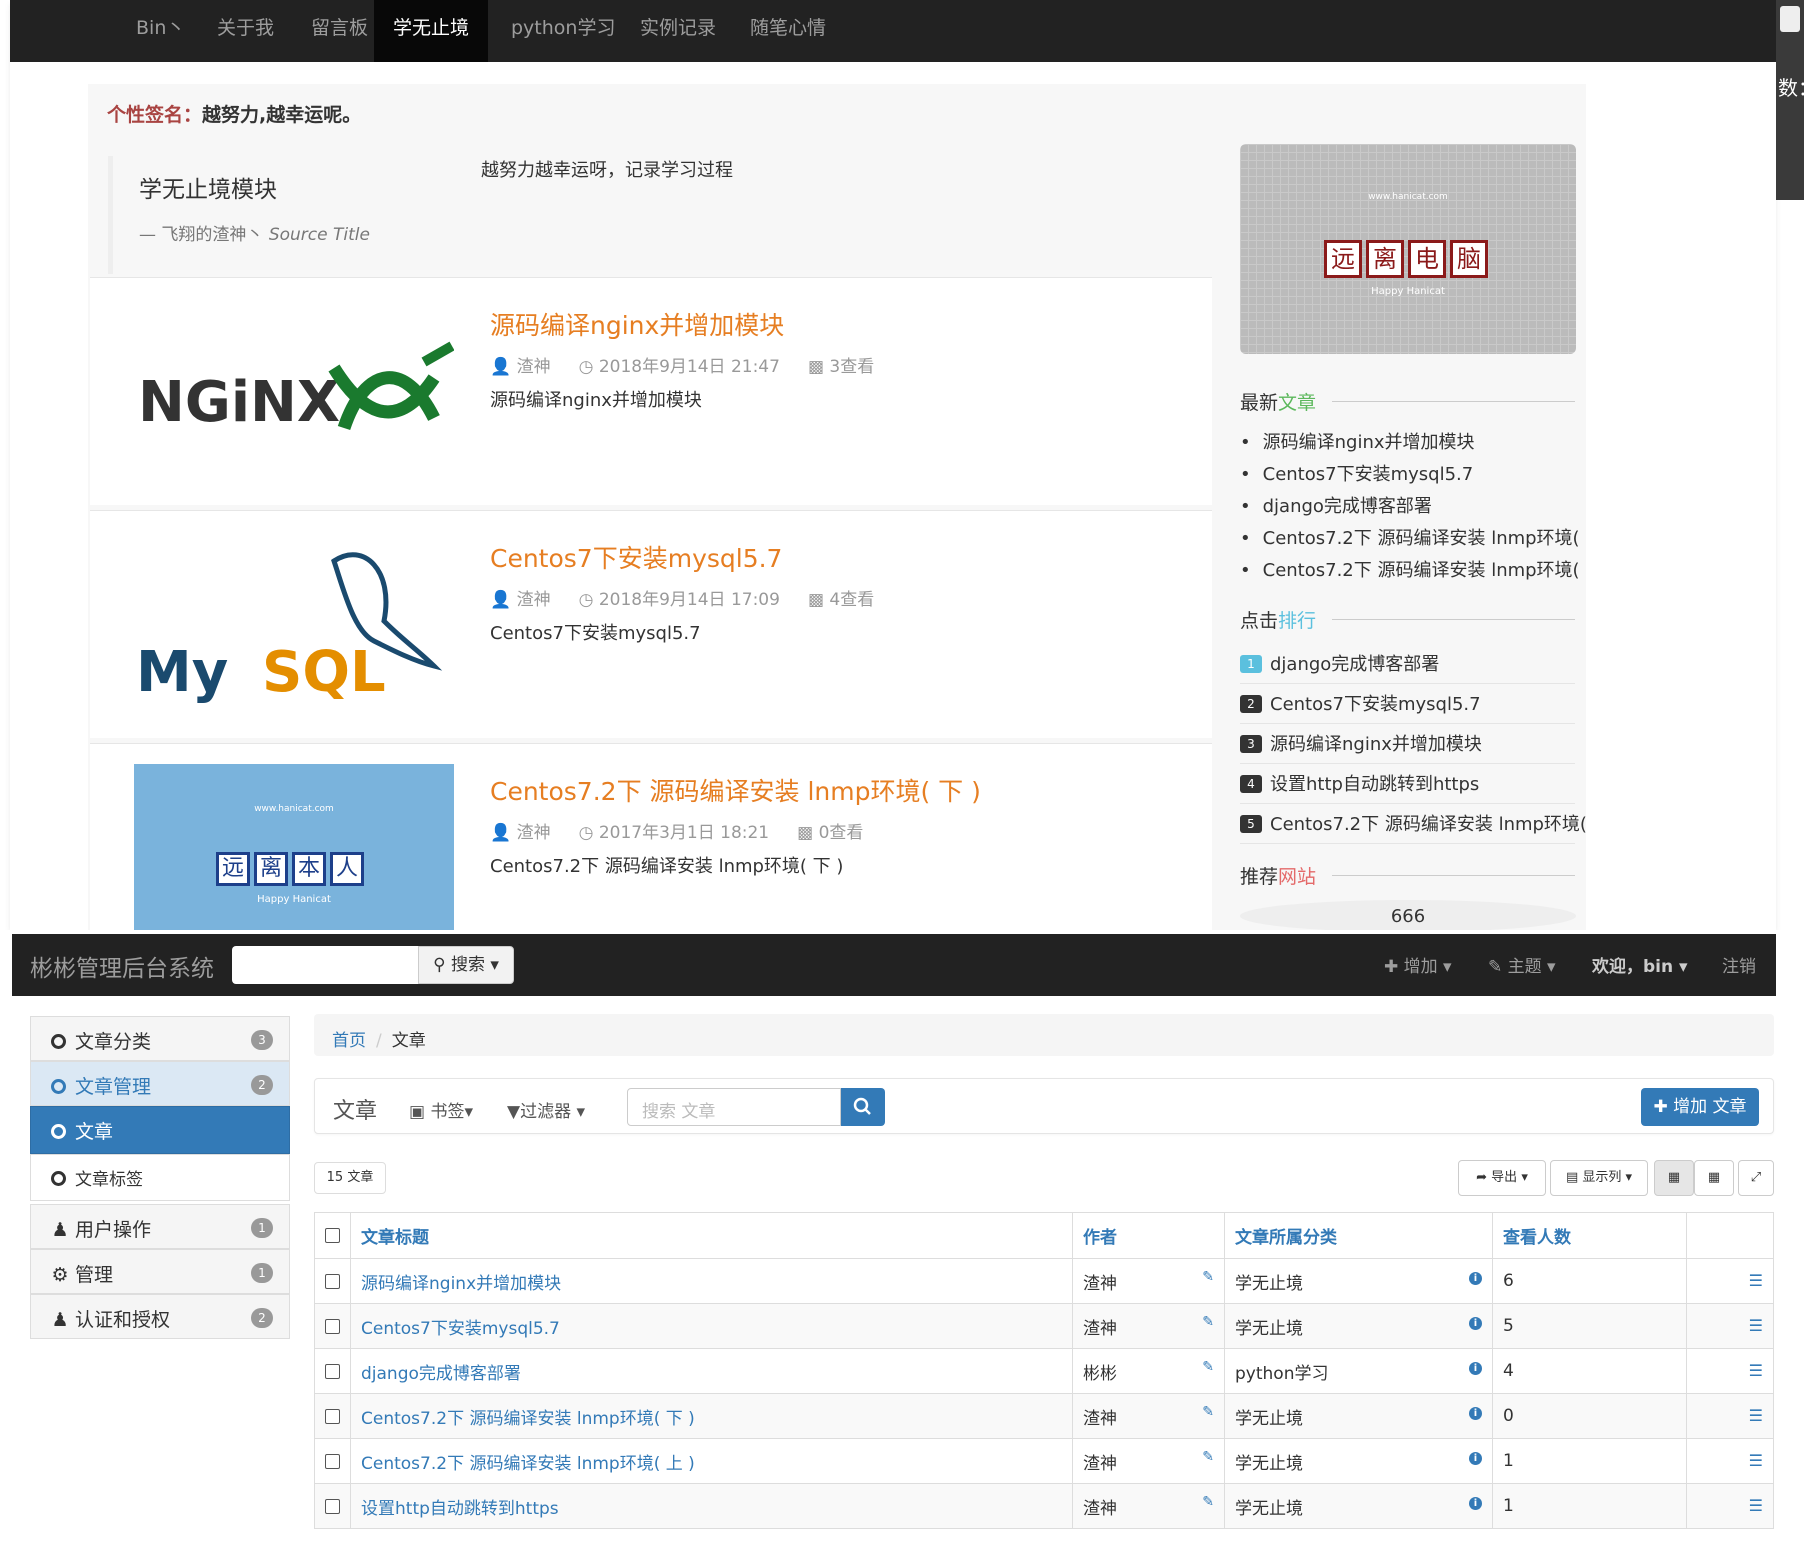 This screenshot has height=1542, width=1804. Describe the element at coordinates (1739, 964) in the screenshot. I see `logout-link: 注销` at that location.